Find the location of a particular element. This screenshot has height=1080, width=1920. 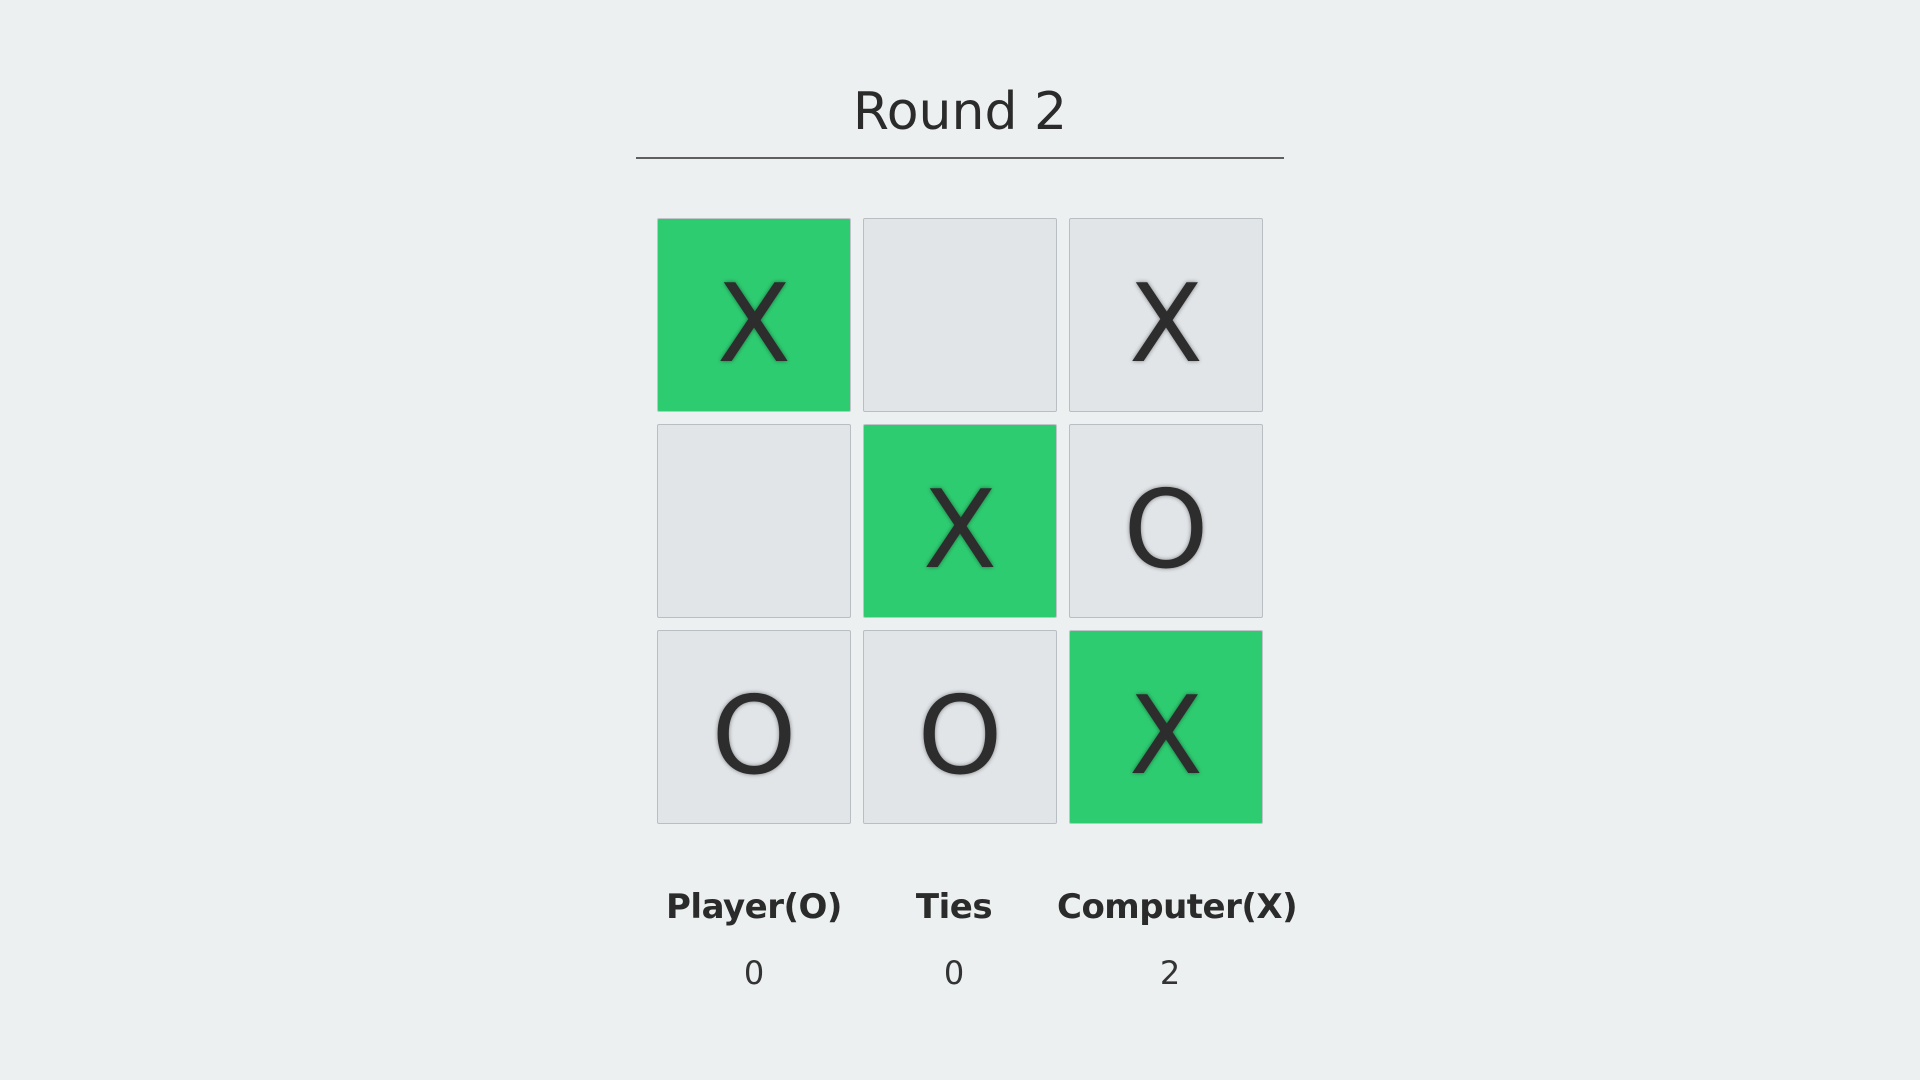

computer-score-value: 2 is located at coordinates (1170, 973).